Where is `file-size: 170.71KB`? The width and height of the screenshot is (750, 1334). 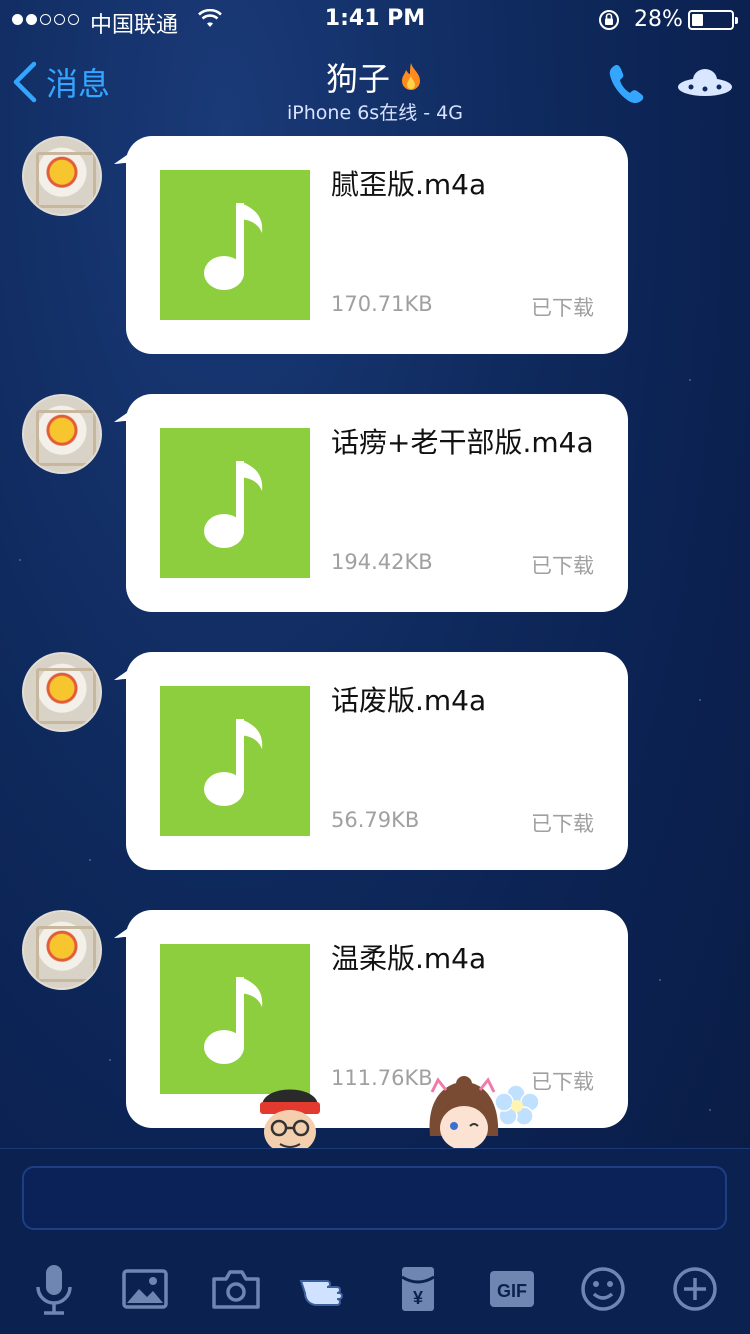
file-size: 170.71KB is located at coordinates (382, 304).